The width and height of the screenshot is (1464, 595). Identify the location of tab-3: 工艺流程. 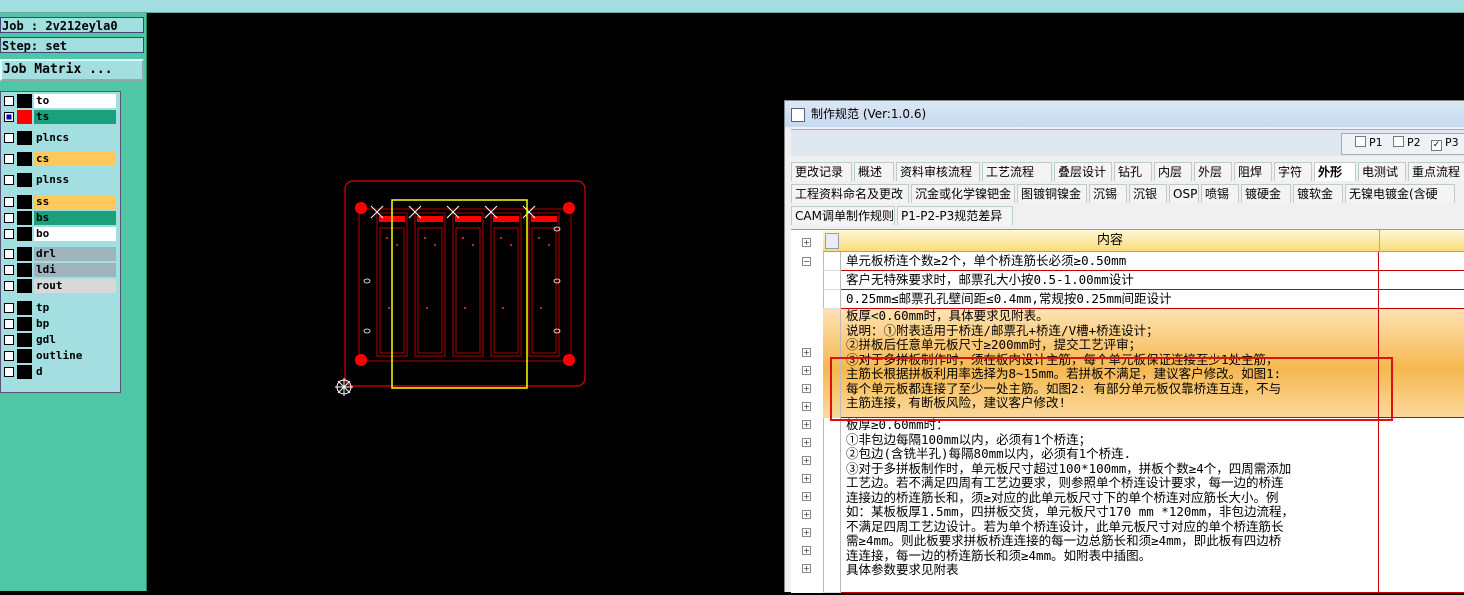
(1017, 171).